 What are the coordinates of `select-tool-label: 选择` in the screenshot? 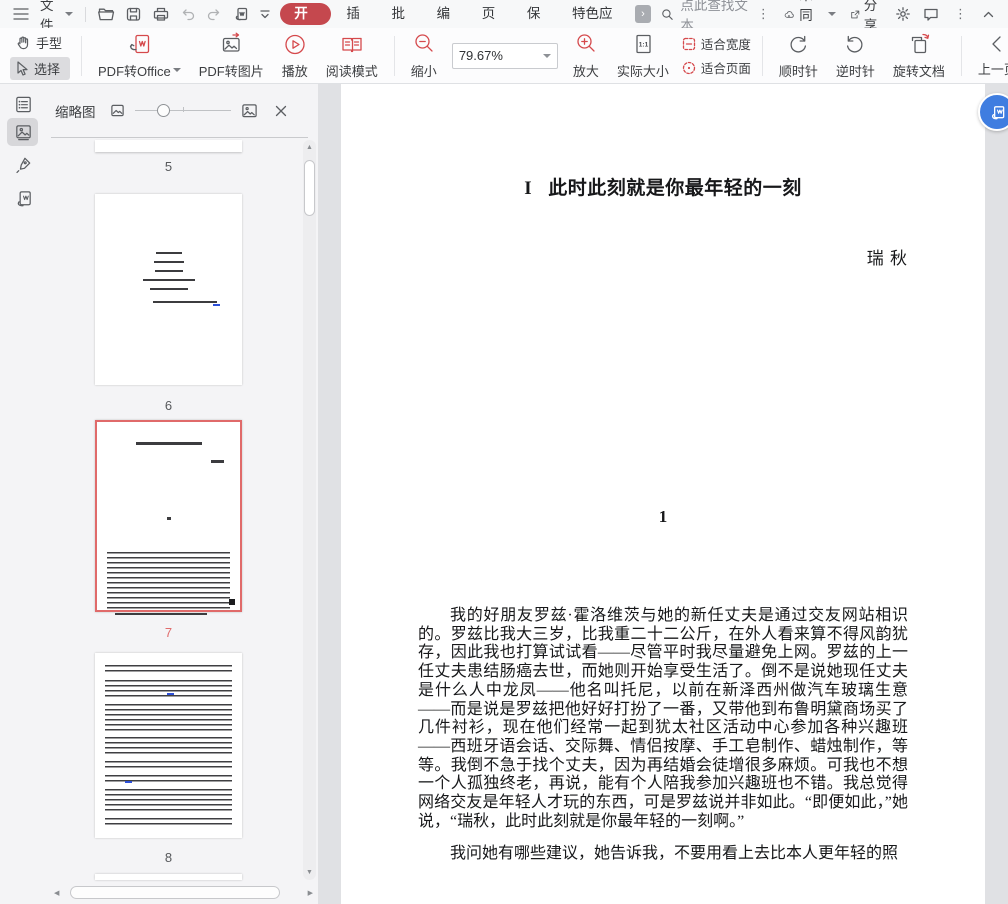 It's located at (47, 69).